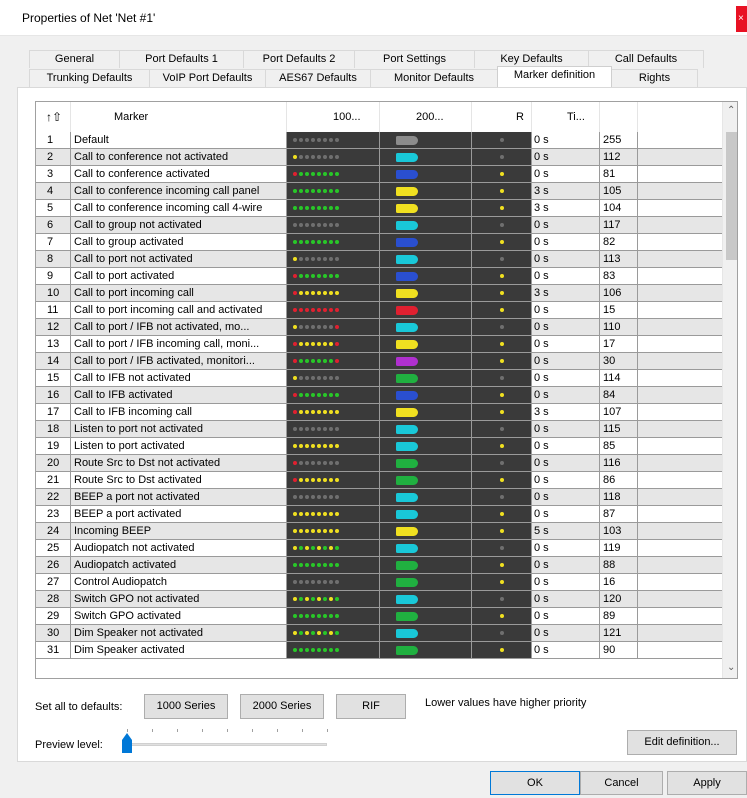 This screenshot has width=747, height=798. I want to click on ok-button: OK, so click(535, 783).